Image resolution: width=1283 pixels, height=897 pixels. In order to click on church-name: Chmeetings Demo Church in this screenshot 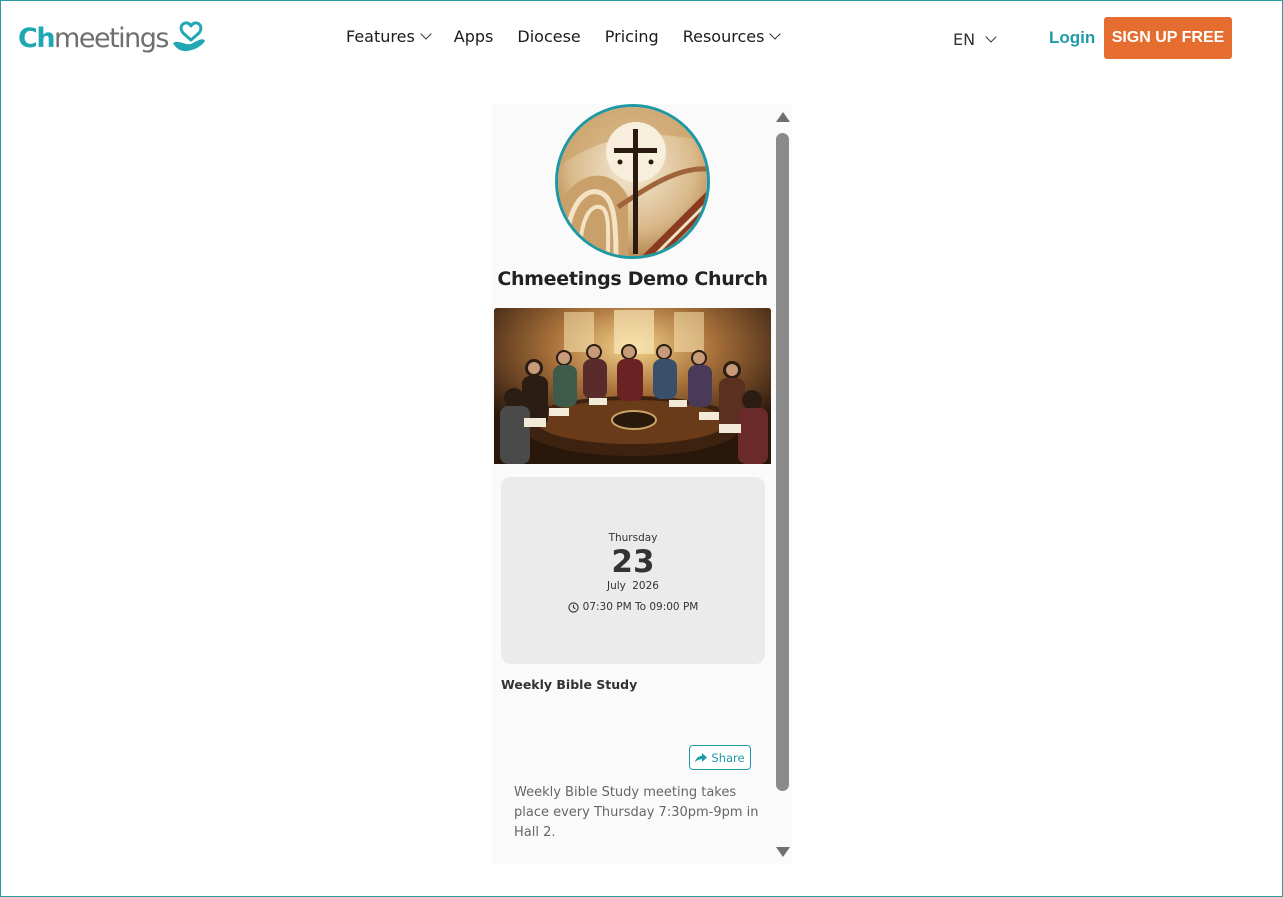, I will do `click(632, 279)`.